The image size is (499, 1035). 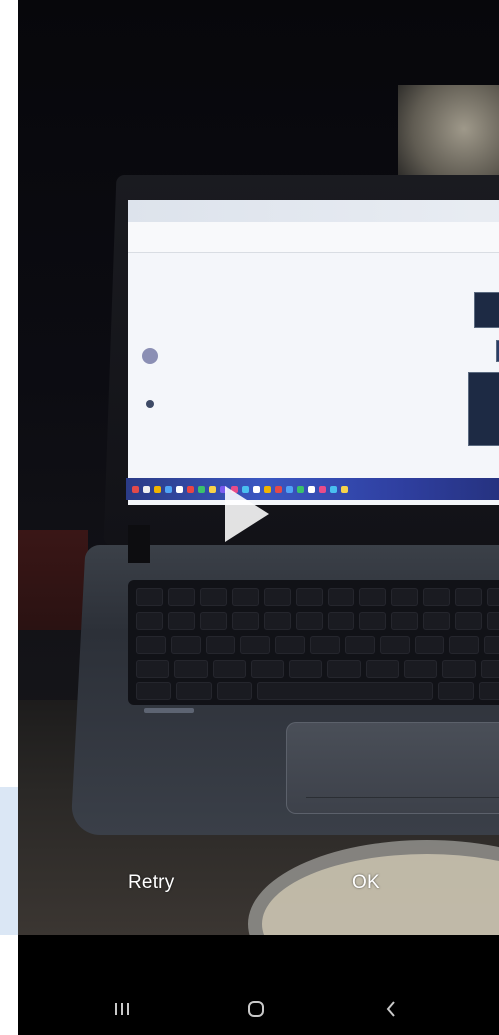 I want to click on avatar-dot, so click(x=150, y=356).